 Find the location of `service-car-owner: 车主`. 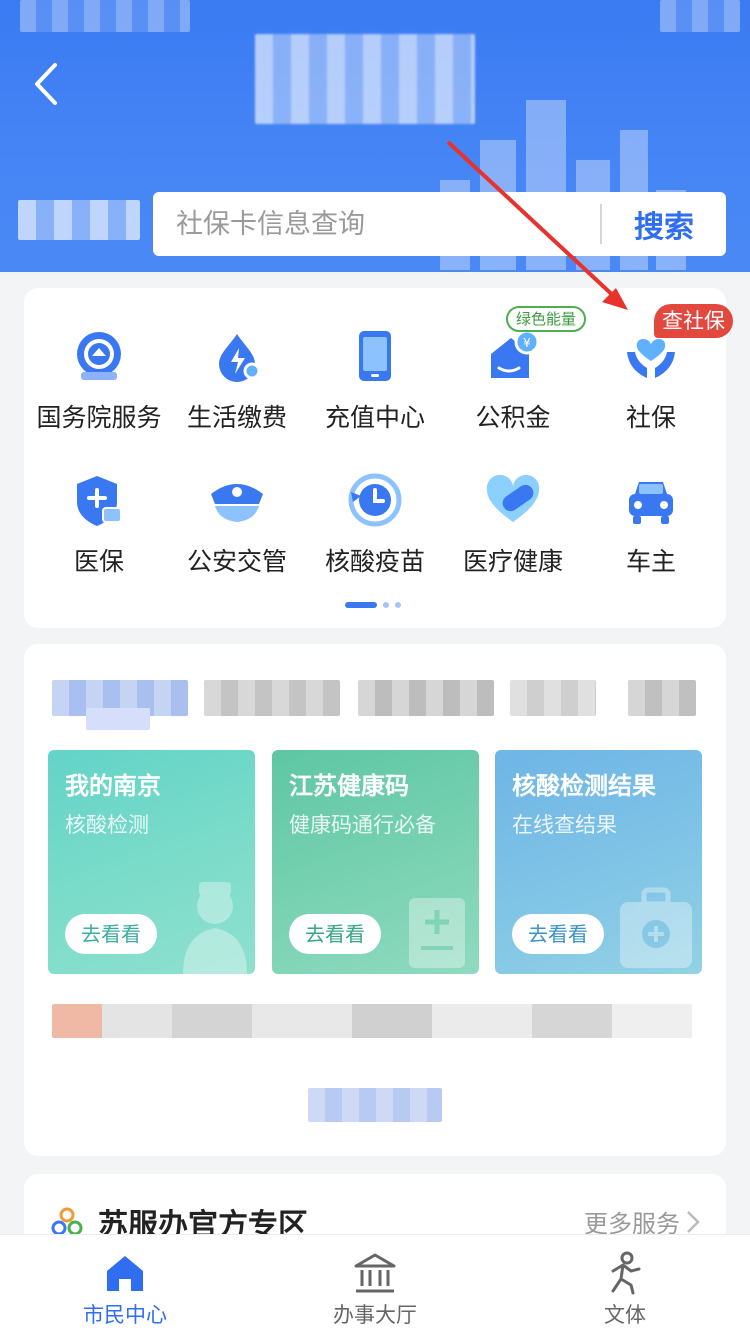

service-car-owner: 车主 is located at coordinates (651, 504).